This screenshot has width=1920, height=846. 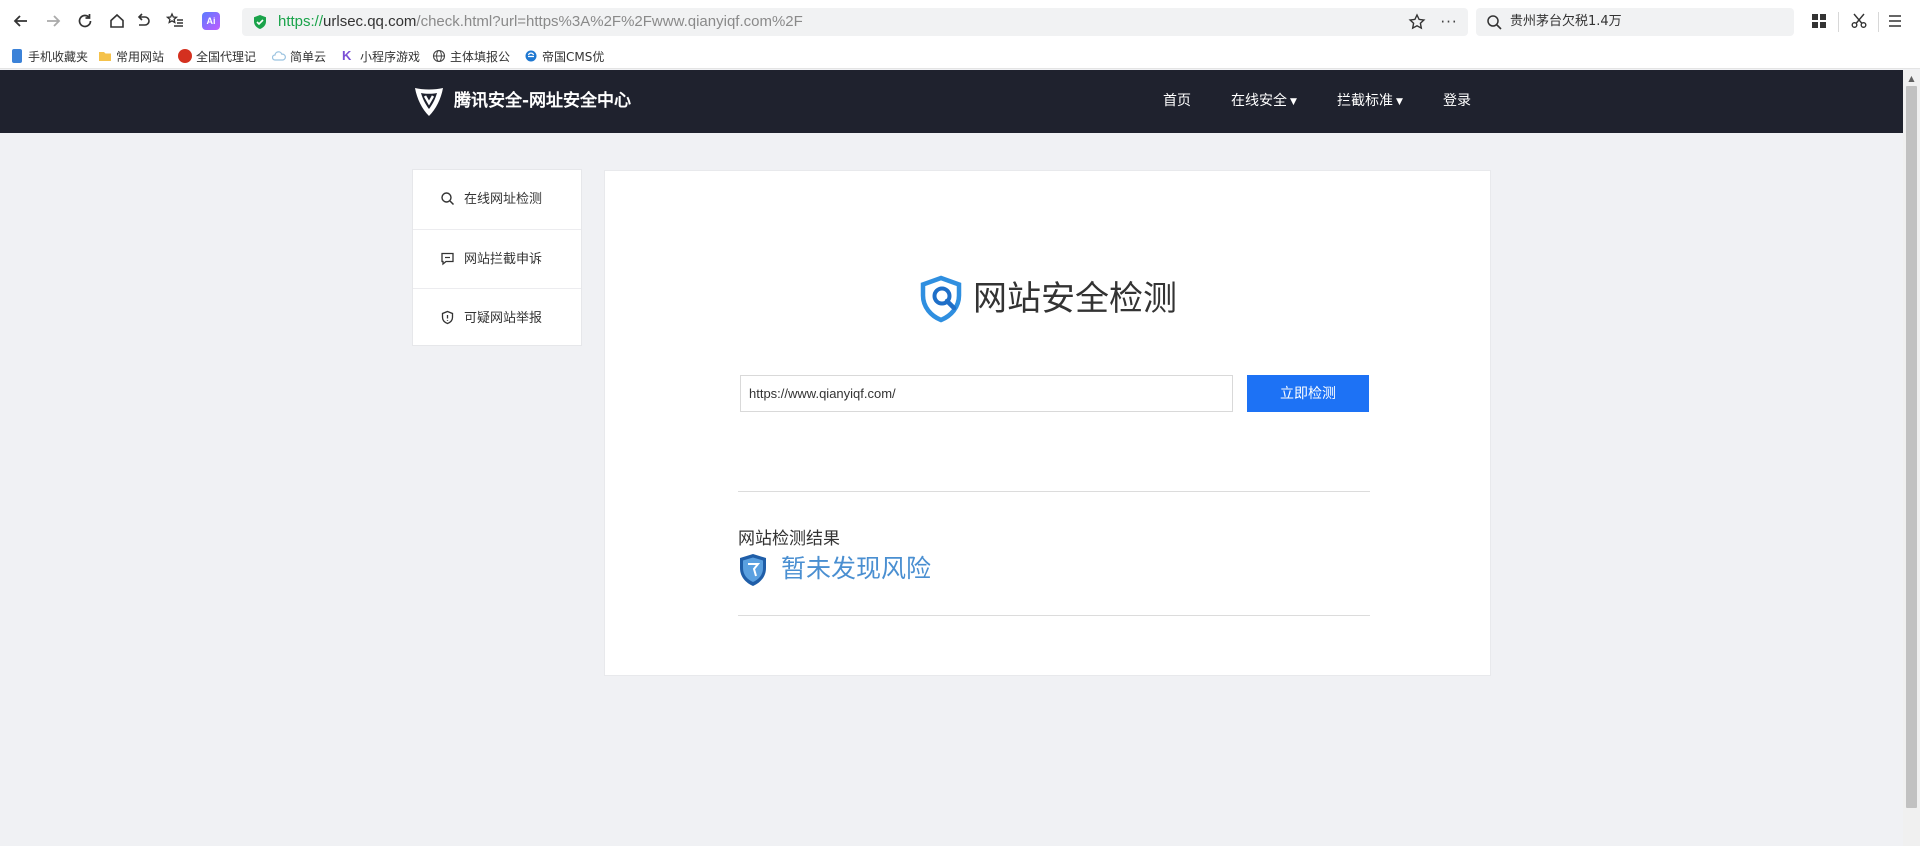 What do you see at coordinates (573, 56) in the screenshot?
I see `bookmark-label: 帝国CMS优` at bounding box center [573, 56].